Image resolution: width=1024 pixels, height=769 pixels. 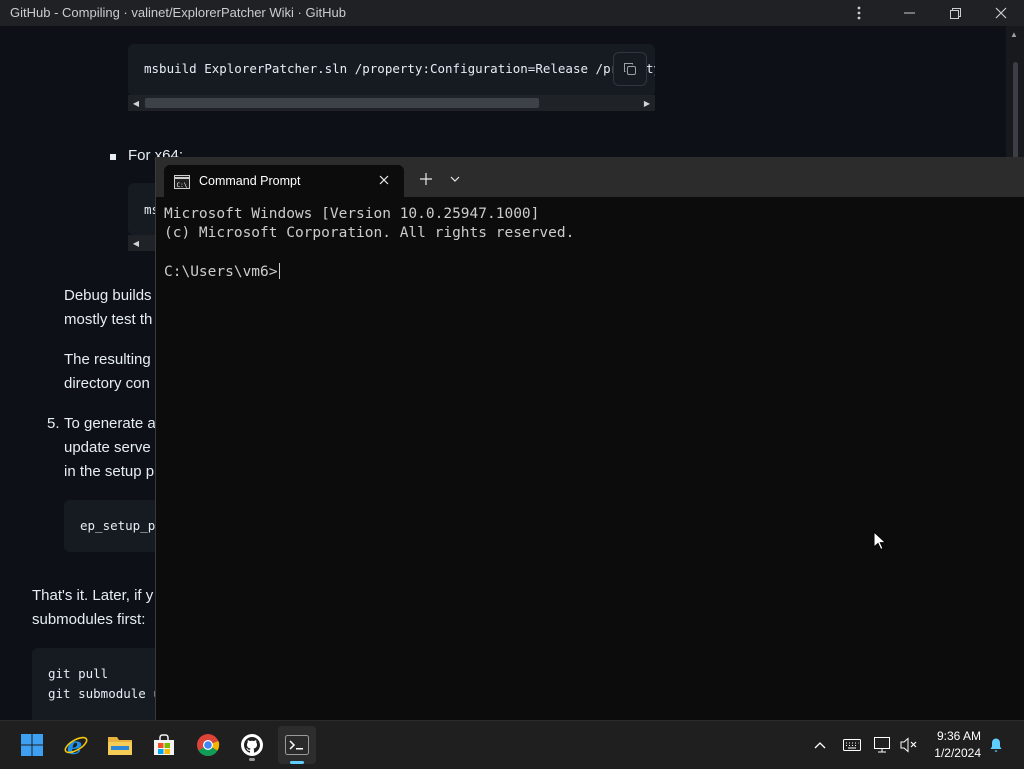 What do you see at coordinates (590, 177) in the screenshot?
I see `terminal-tab-bar: C:\ Command Prompt` at bounding box center [590, 177].